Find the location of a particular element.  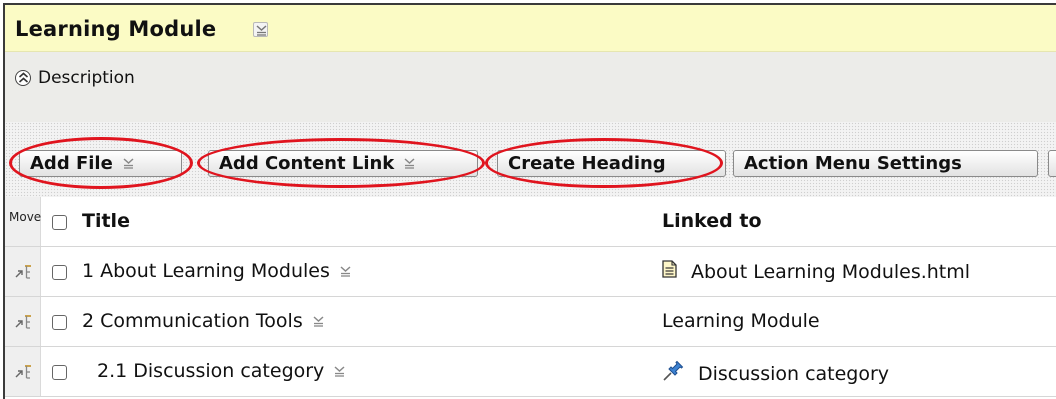

module-title: Learning Module is located at coordinates (116, 29).